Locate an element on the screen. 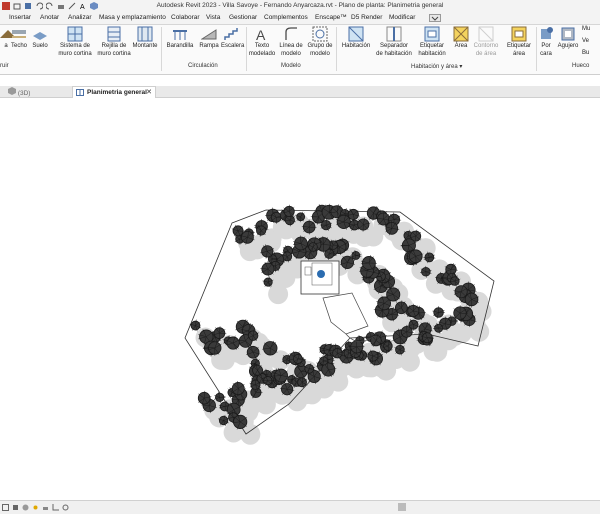 The image size is (600, 514). habitacion-button: Habitación is located at coordinates (356, 38).